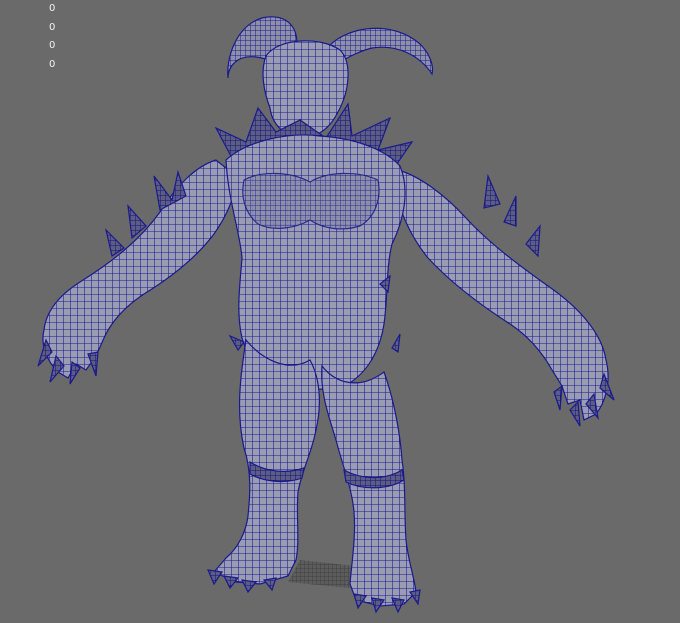 The width and height of the screenshot is (680, 623). What do you see at coordinates (322, 574) in the screenshot?
I see `ground-shadow` at bounding box center [322, 574].